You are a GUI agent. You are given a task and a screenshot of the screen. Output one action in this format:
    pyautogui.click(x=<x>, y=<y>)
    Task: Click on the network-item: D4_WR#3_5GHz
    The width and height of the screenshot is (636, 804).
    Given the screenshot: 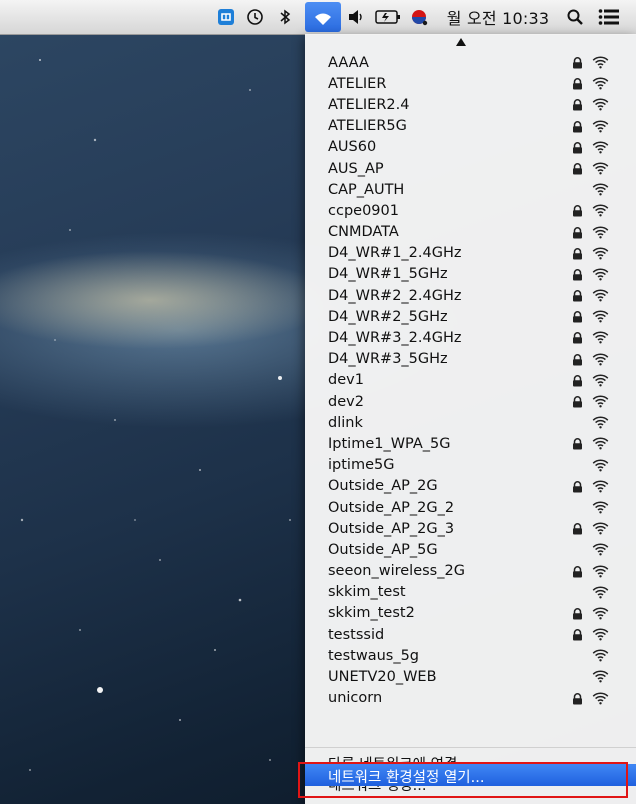 What is the action you would take?
    pyautogui.click(x=470, y=359)
    